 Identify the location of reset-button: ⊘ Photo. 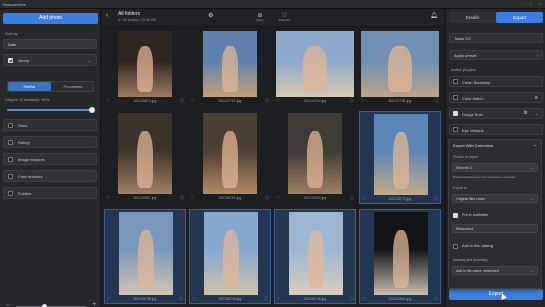
(260, 17).